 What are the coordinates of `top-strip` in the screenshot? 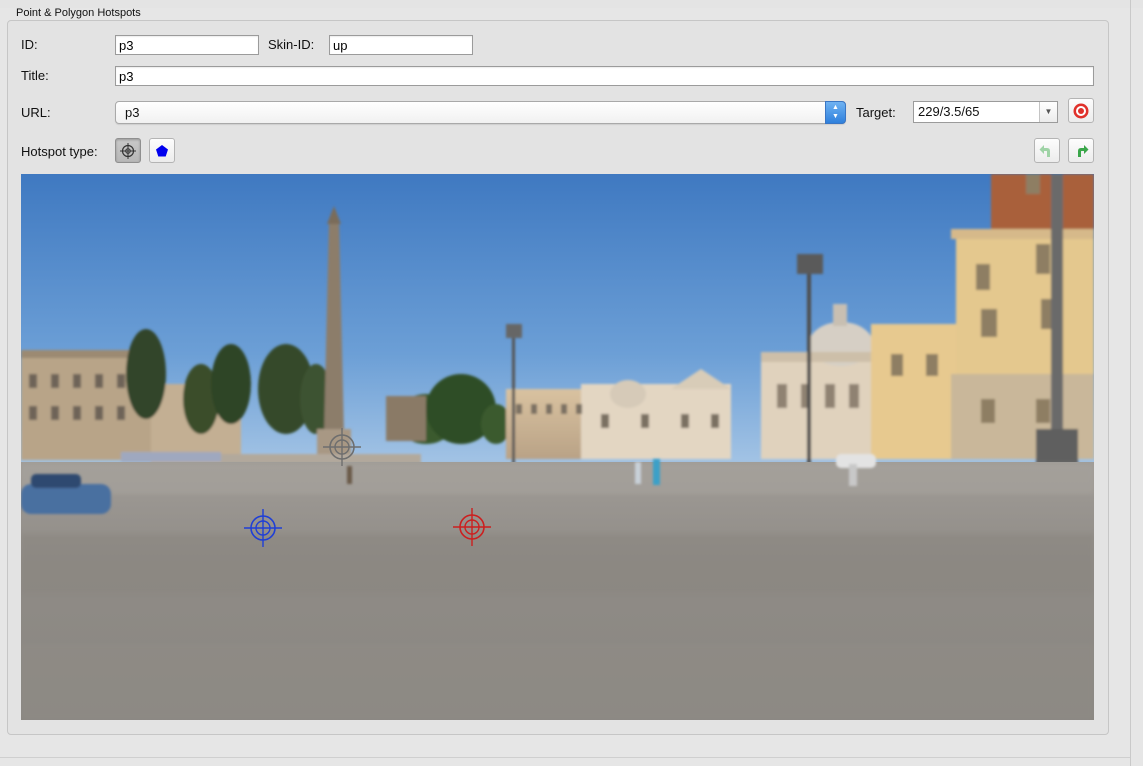 It's located at (571, 4).